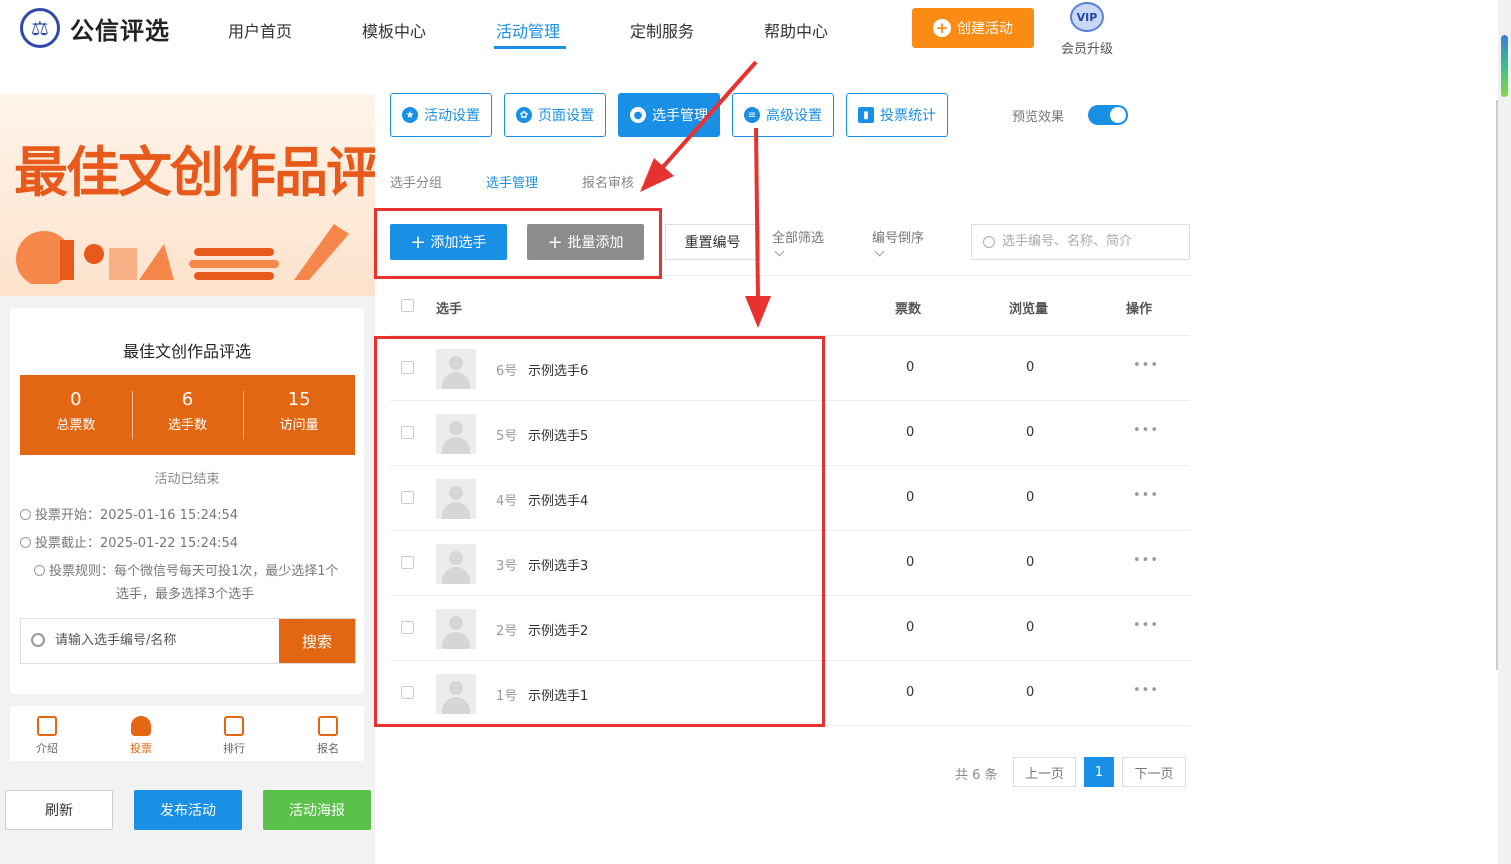 Image resolution: width=1511 pixels, height=864 pixels. Describe the element at coordinates (758, 227) in the screenshot. I see `annotation-arrow-list` at that location.